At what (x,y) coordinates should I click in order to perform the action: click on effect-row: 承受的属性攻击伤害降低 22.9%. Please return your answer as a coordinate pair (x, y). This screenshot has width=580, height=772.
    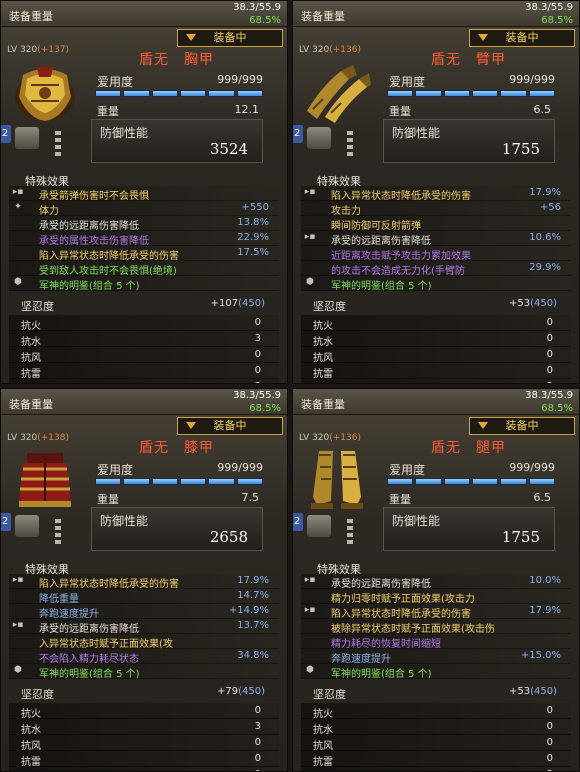
    Looking at the image, I should click on (144, 239).